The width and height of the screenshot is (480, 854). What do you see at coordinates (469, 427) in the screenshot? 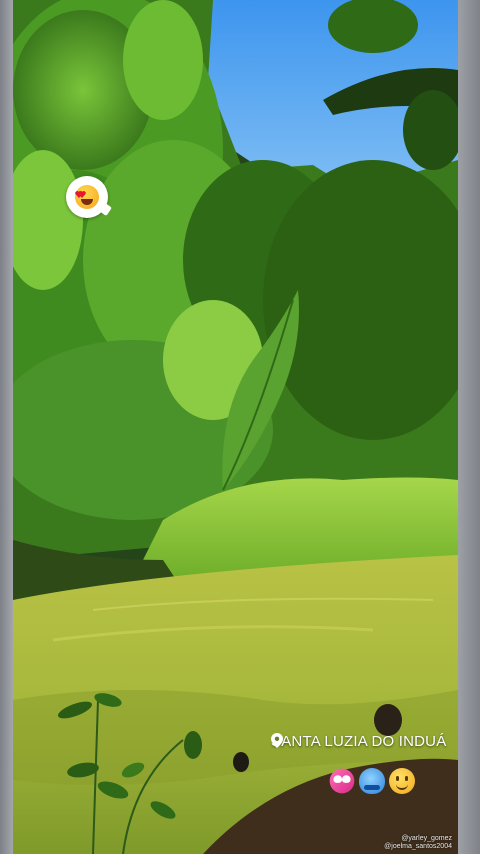
I see `right-frame-bar` at bounding box center [469, 427].